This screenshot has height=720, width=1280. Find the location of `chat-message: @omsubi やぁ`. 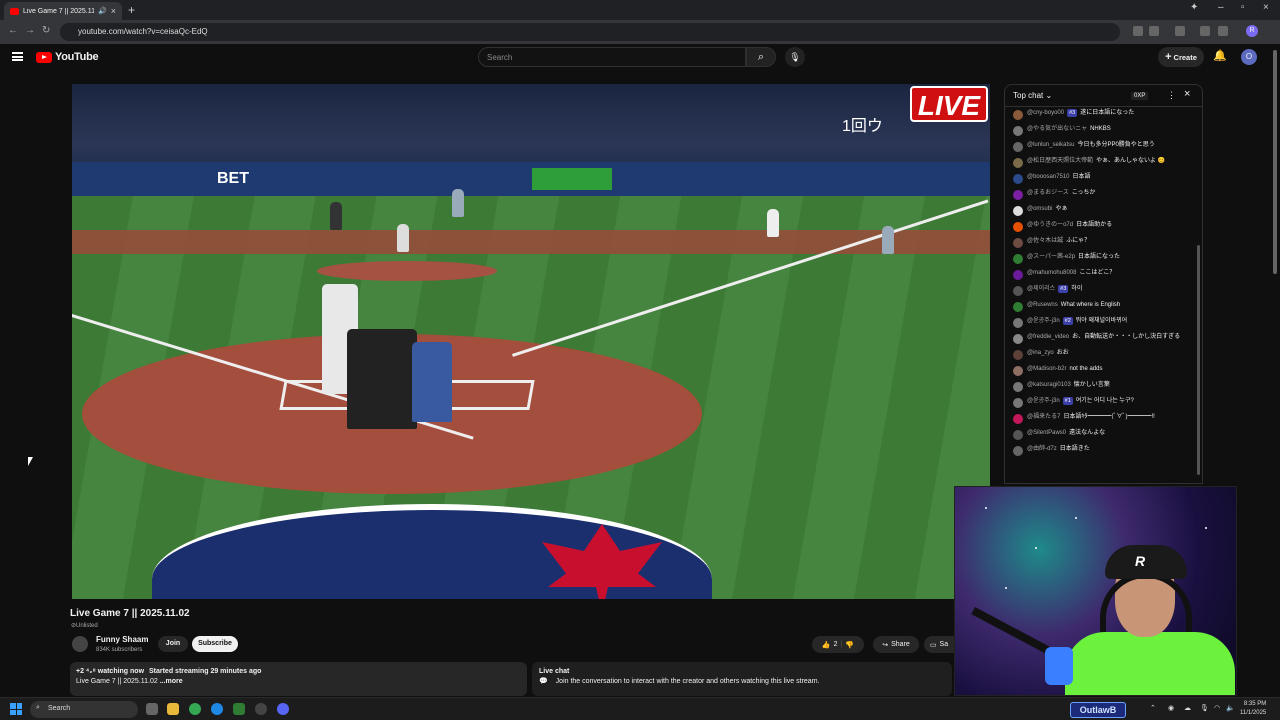

chat-message: @omsubi やぁ is located at coordinates (1103, 211).